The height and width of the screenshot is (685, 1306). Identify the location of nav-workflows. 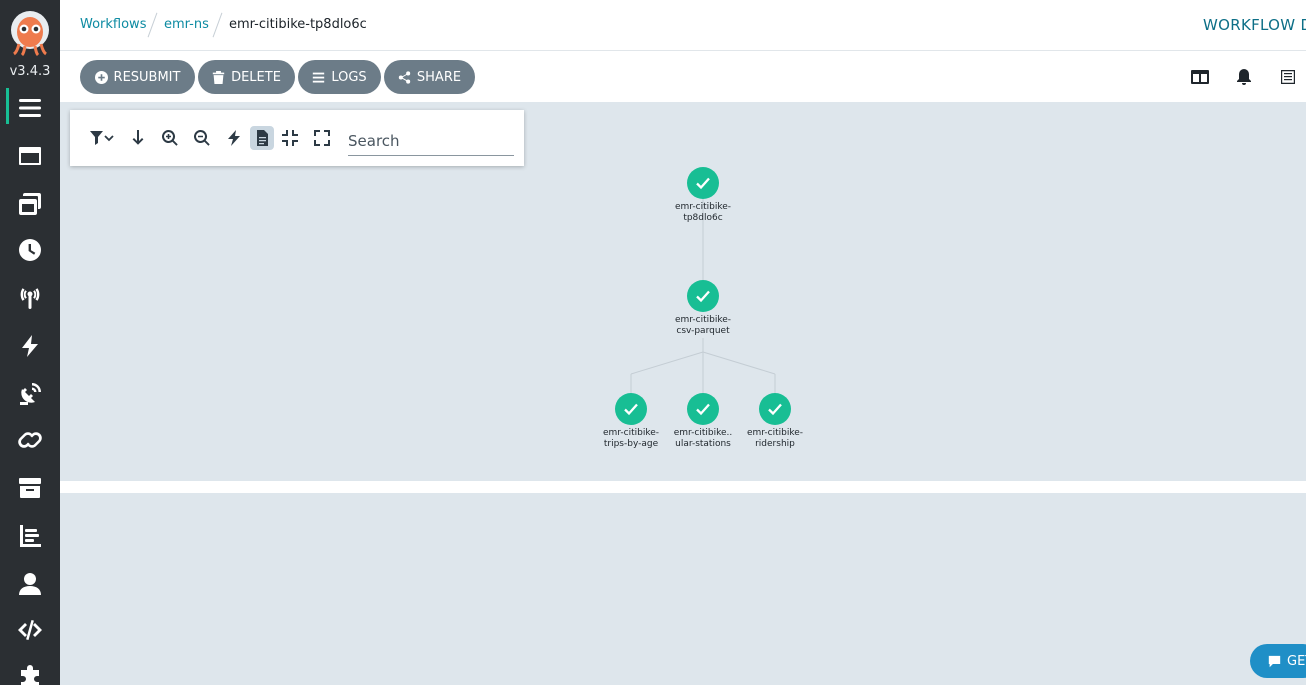
(30, 108).